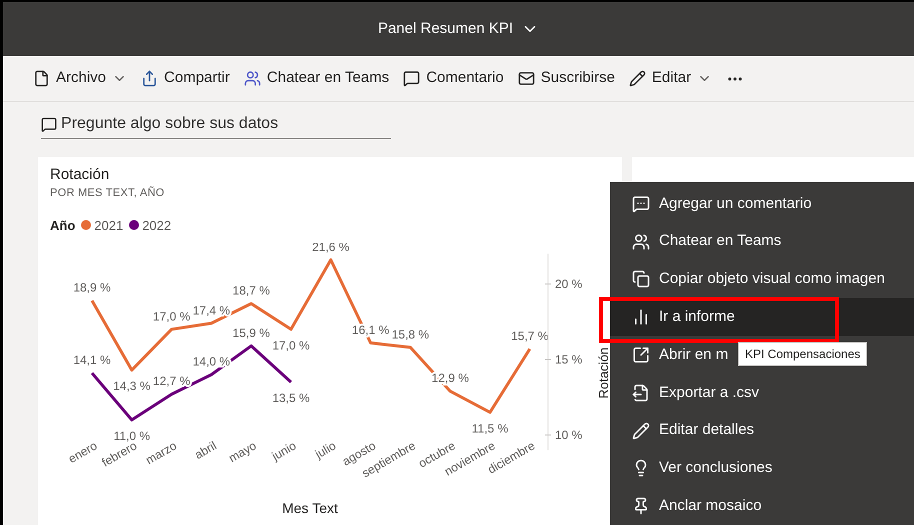  I want to click on qna-field: Pregunte algo sobre sus datos, so click(216, 125).